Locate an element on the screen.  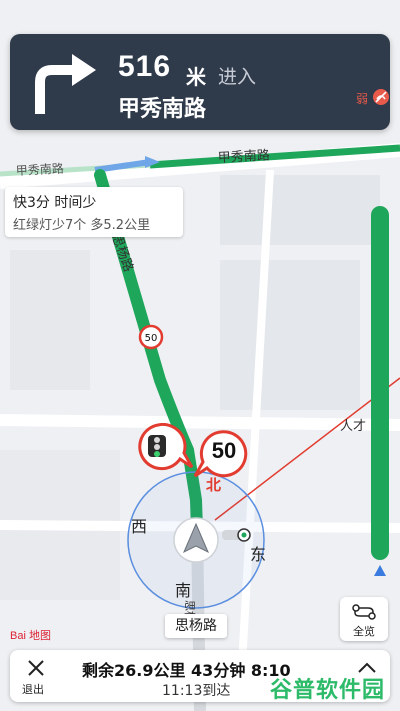
compass-west: 西 is located at coordinates (139, 526).